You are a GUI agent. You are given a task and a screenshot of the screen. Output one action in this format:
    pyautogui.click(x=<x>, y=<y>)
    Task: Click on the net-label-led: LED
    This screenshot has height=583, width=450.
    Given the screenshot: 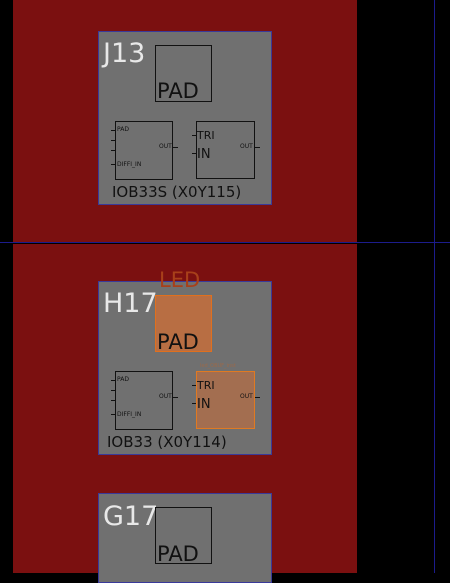 What is the action you would take?
    pyautogui.click(x=180, y=280)
    